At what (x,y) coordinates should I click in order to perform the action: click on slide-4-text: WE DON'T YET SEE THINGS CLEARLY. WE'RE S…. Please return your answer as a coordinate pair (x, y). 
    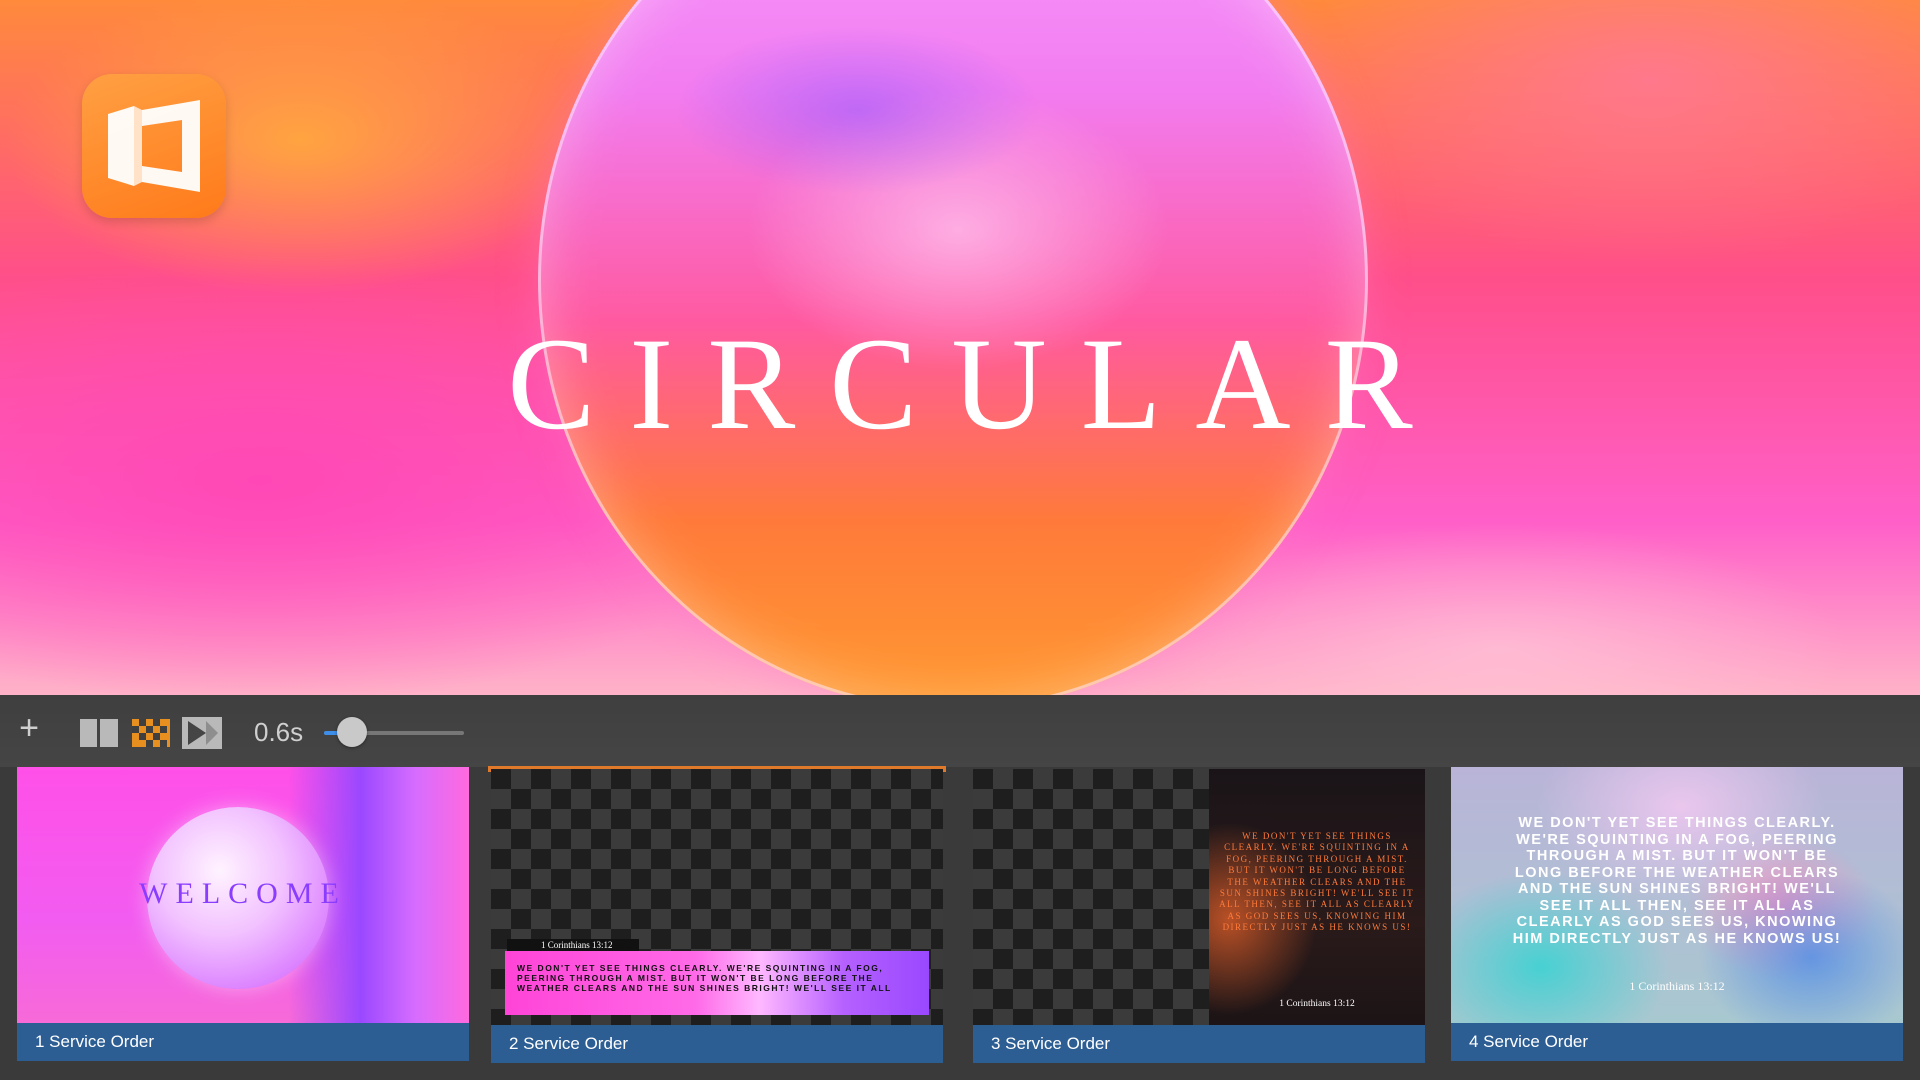
    Looking at the image, I should click on (1677, 881).